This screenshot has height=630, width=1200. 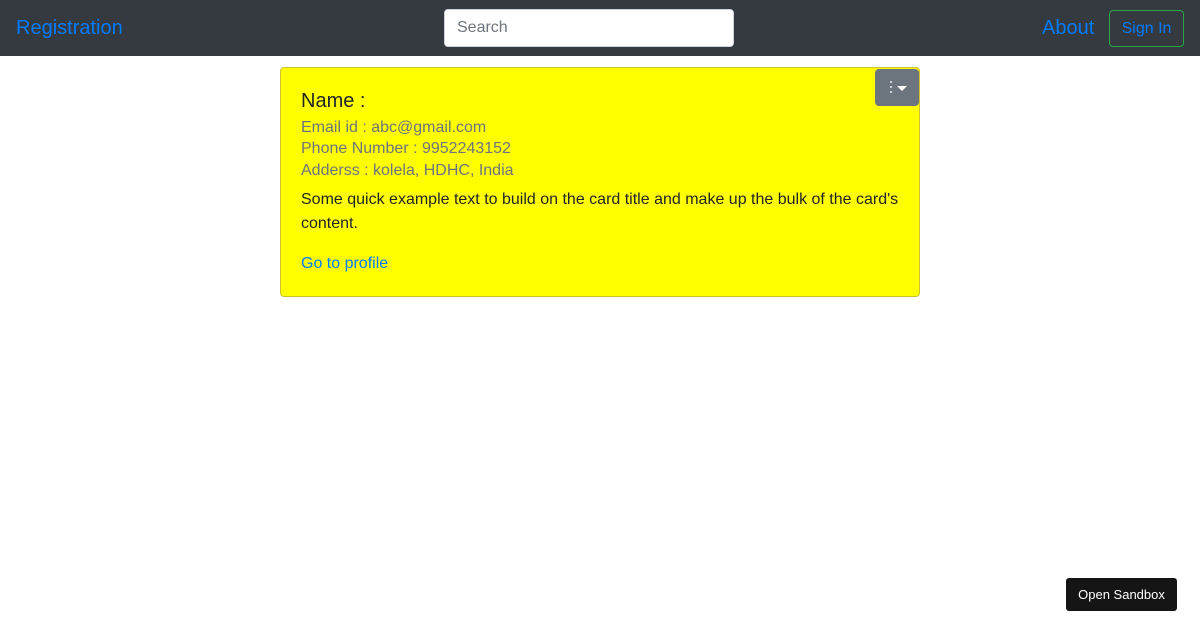 What do you see at coordinates (891, 87) in the screenshot?
I see `kebab-icon` at bounding box center [891, 87].